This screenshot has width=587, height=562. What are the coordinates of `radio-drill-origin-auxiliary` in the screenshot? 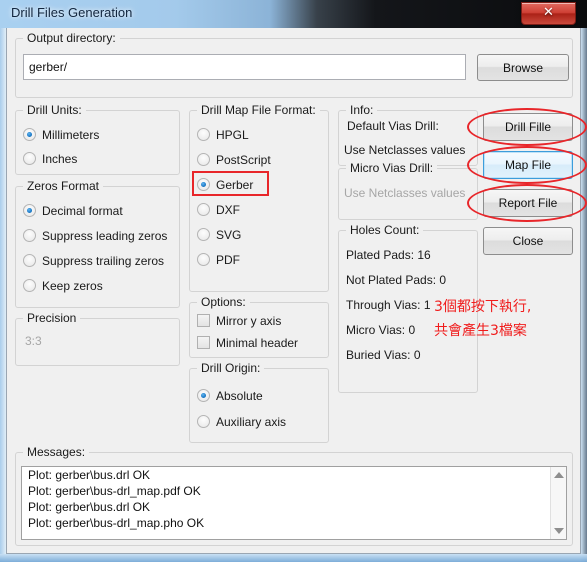 It's located at (203, 421).